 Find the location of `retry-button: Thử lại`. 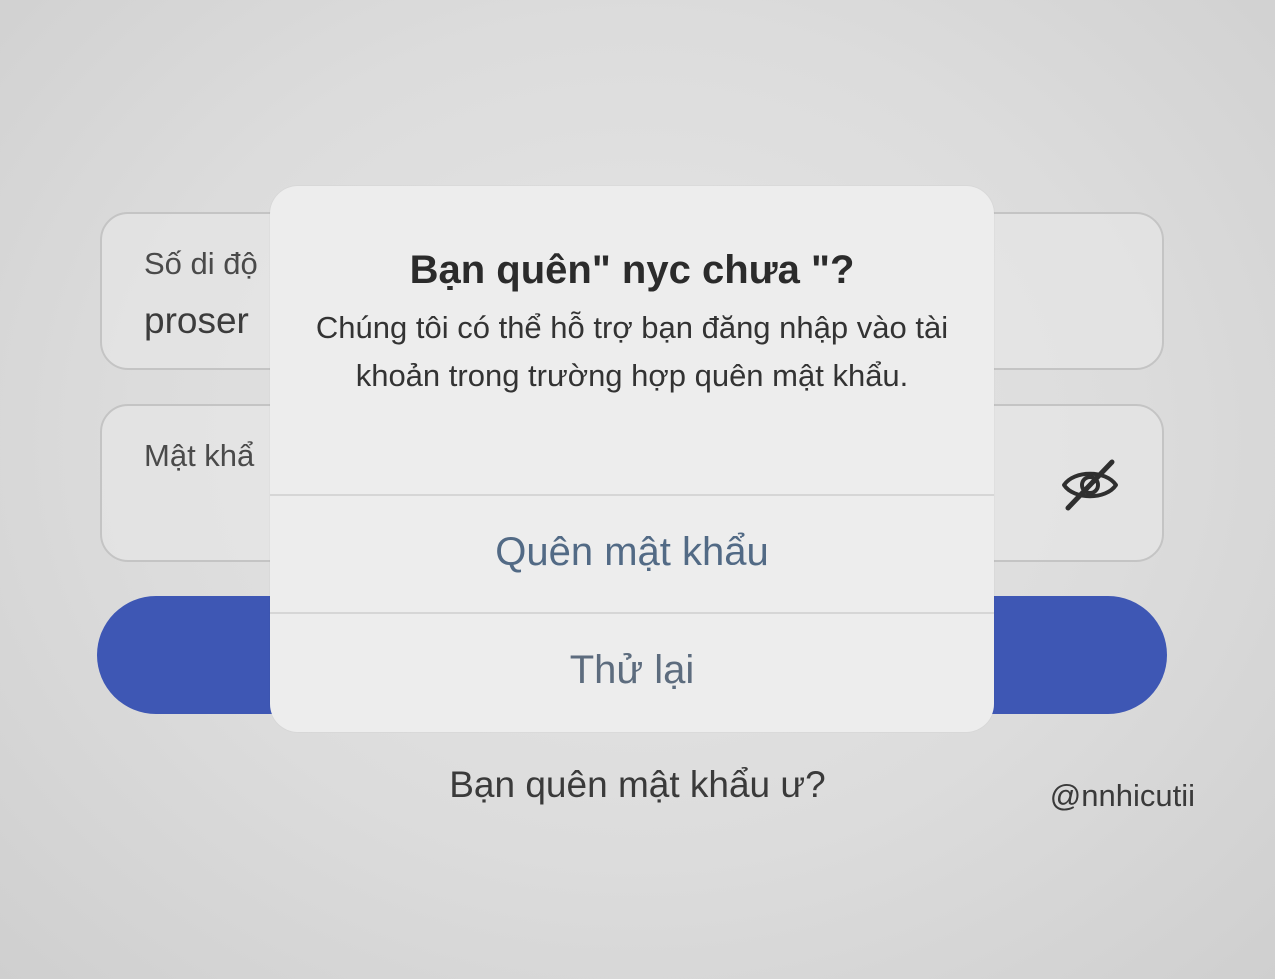

retry-button: Thử lại is located at coordinates (632, 670).